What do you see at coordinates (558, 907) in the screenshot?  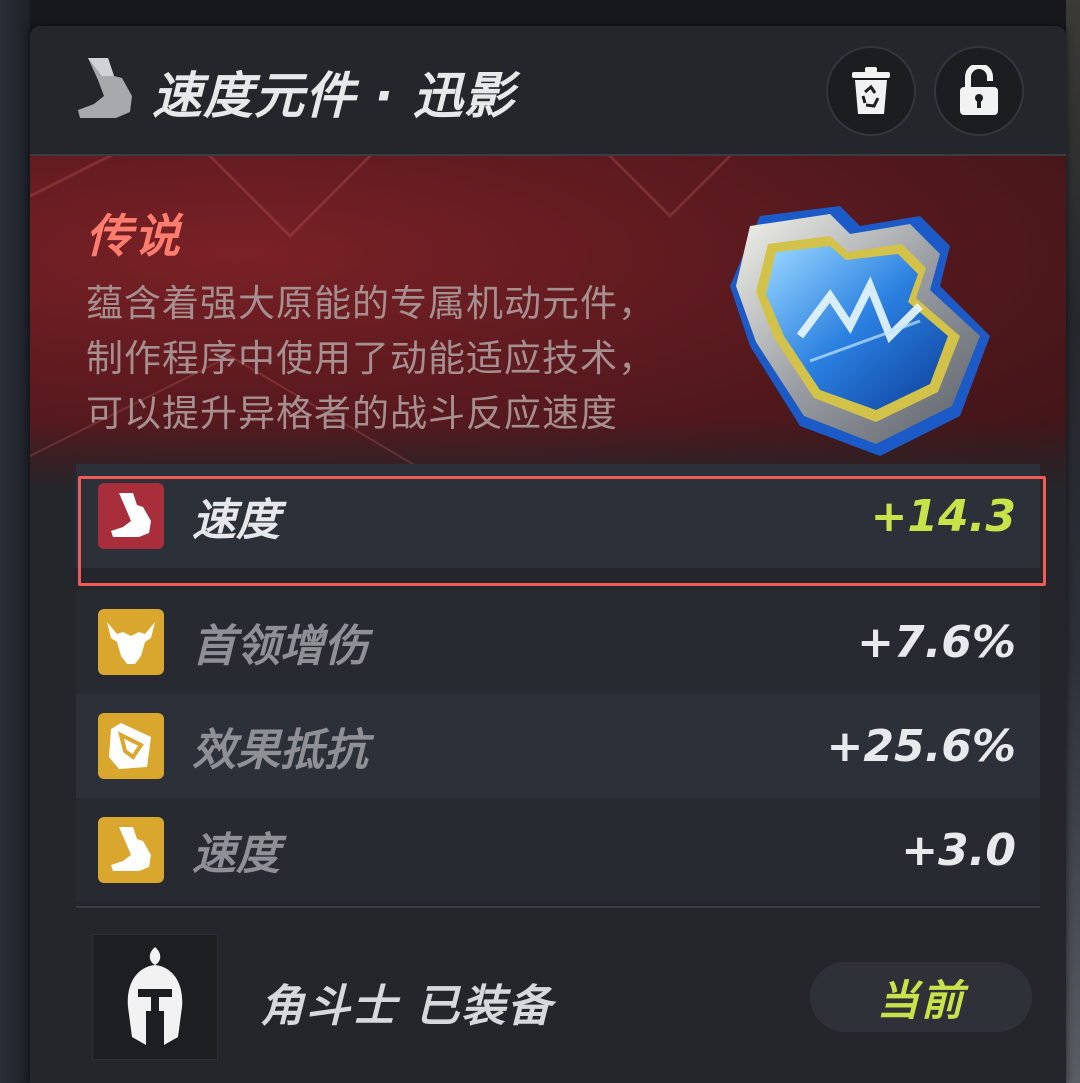 I see `bottom-divider` at bounding box center [558, 907].